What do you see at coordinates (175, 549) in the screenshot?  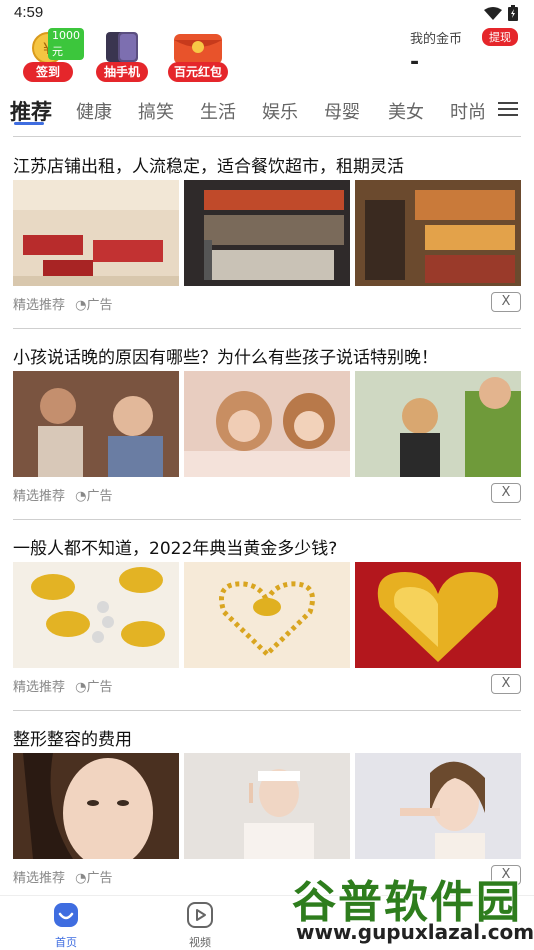 I see `card-title: 一般人都不知道，2022年典当黄金多少钱?` at bounding box center [175, 549].